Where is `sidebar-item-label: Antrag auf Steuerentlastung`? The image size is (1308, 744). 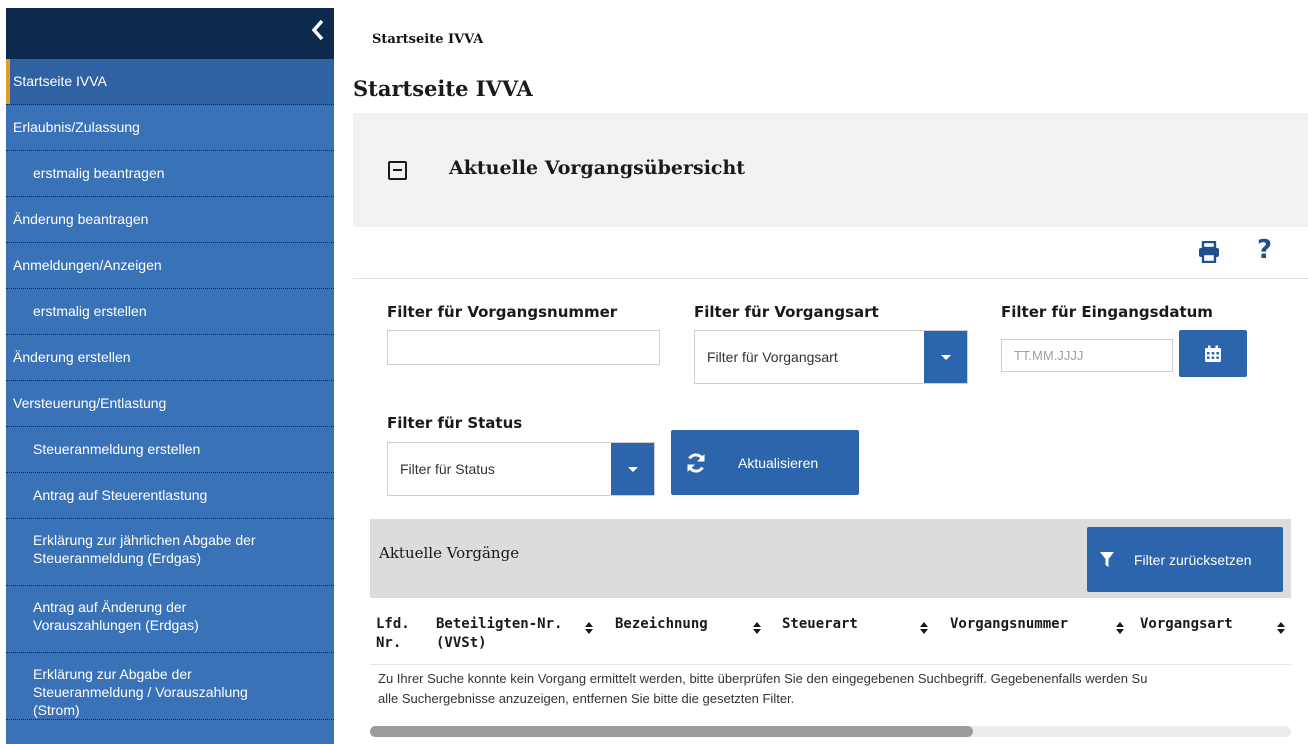 sidebar-item-label: Antrag auf Steuerentlastung is located at coordinates (120, 495).